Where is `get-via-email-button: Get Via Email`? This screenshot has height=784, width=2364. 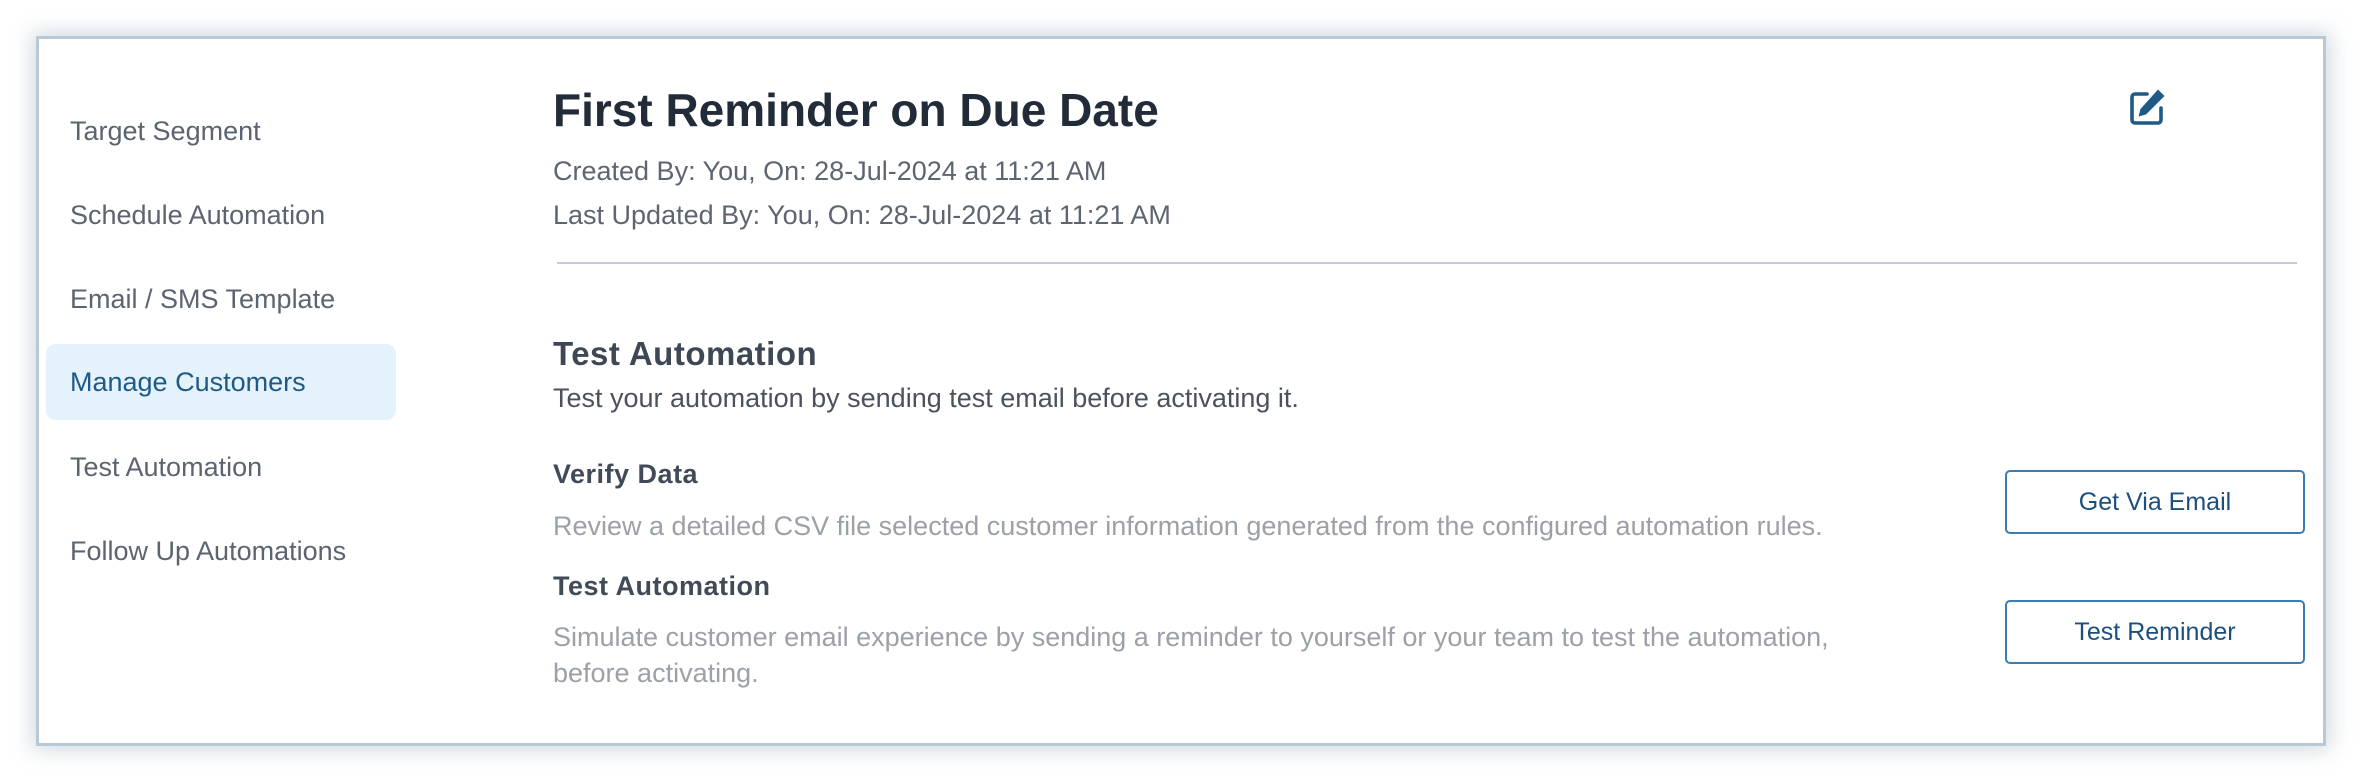
get-via-email-button: Get Via Email is located at coordinates (2155, 502).